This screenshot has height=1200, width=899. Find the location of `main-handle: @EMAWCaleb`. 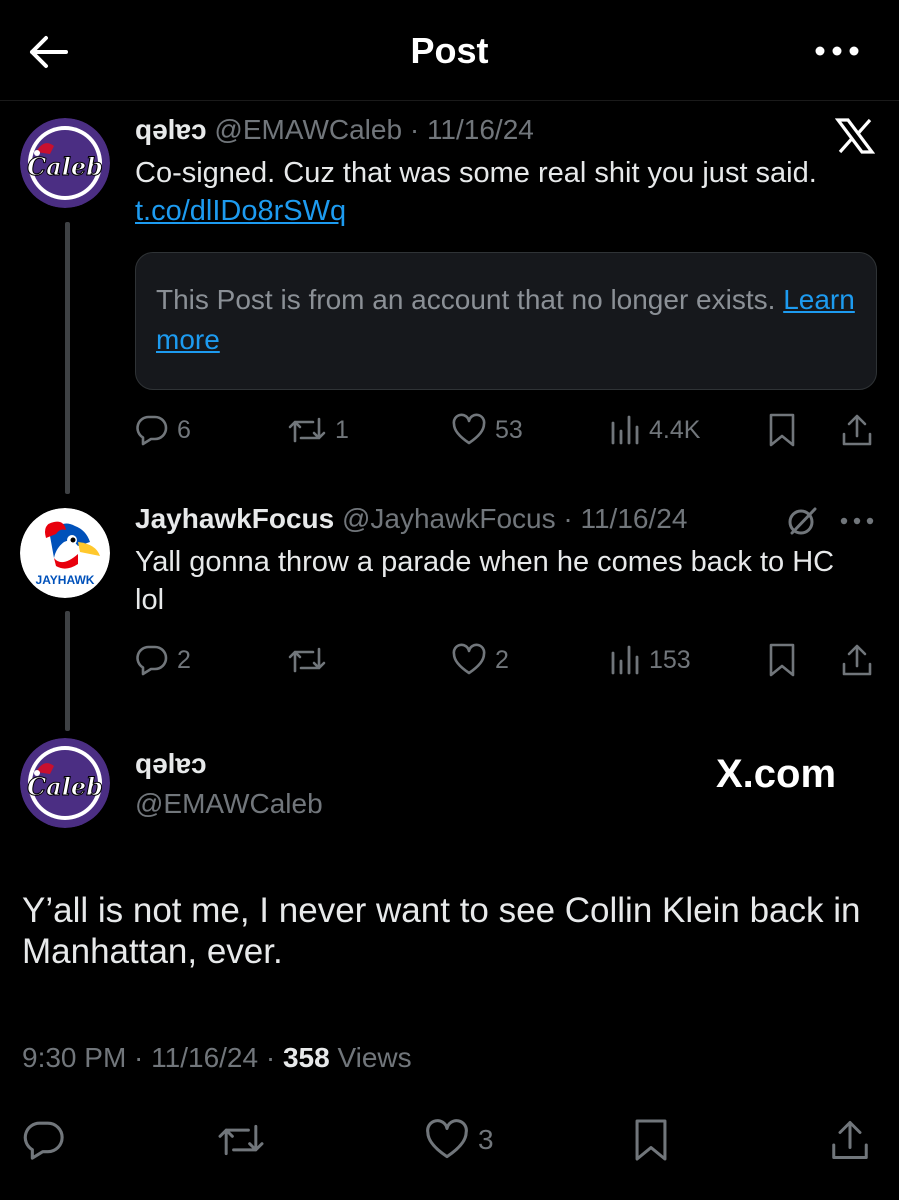

main-handle: @EMAWCaleb is located at coordinates (229, 804).